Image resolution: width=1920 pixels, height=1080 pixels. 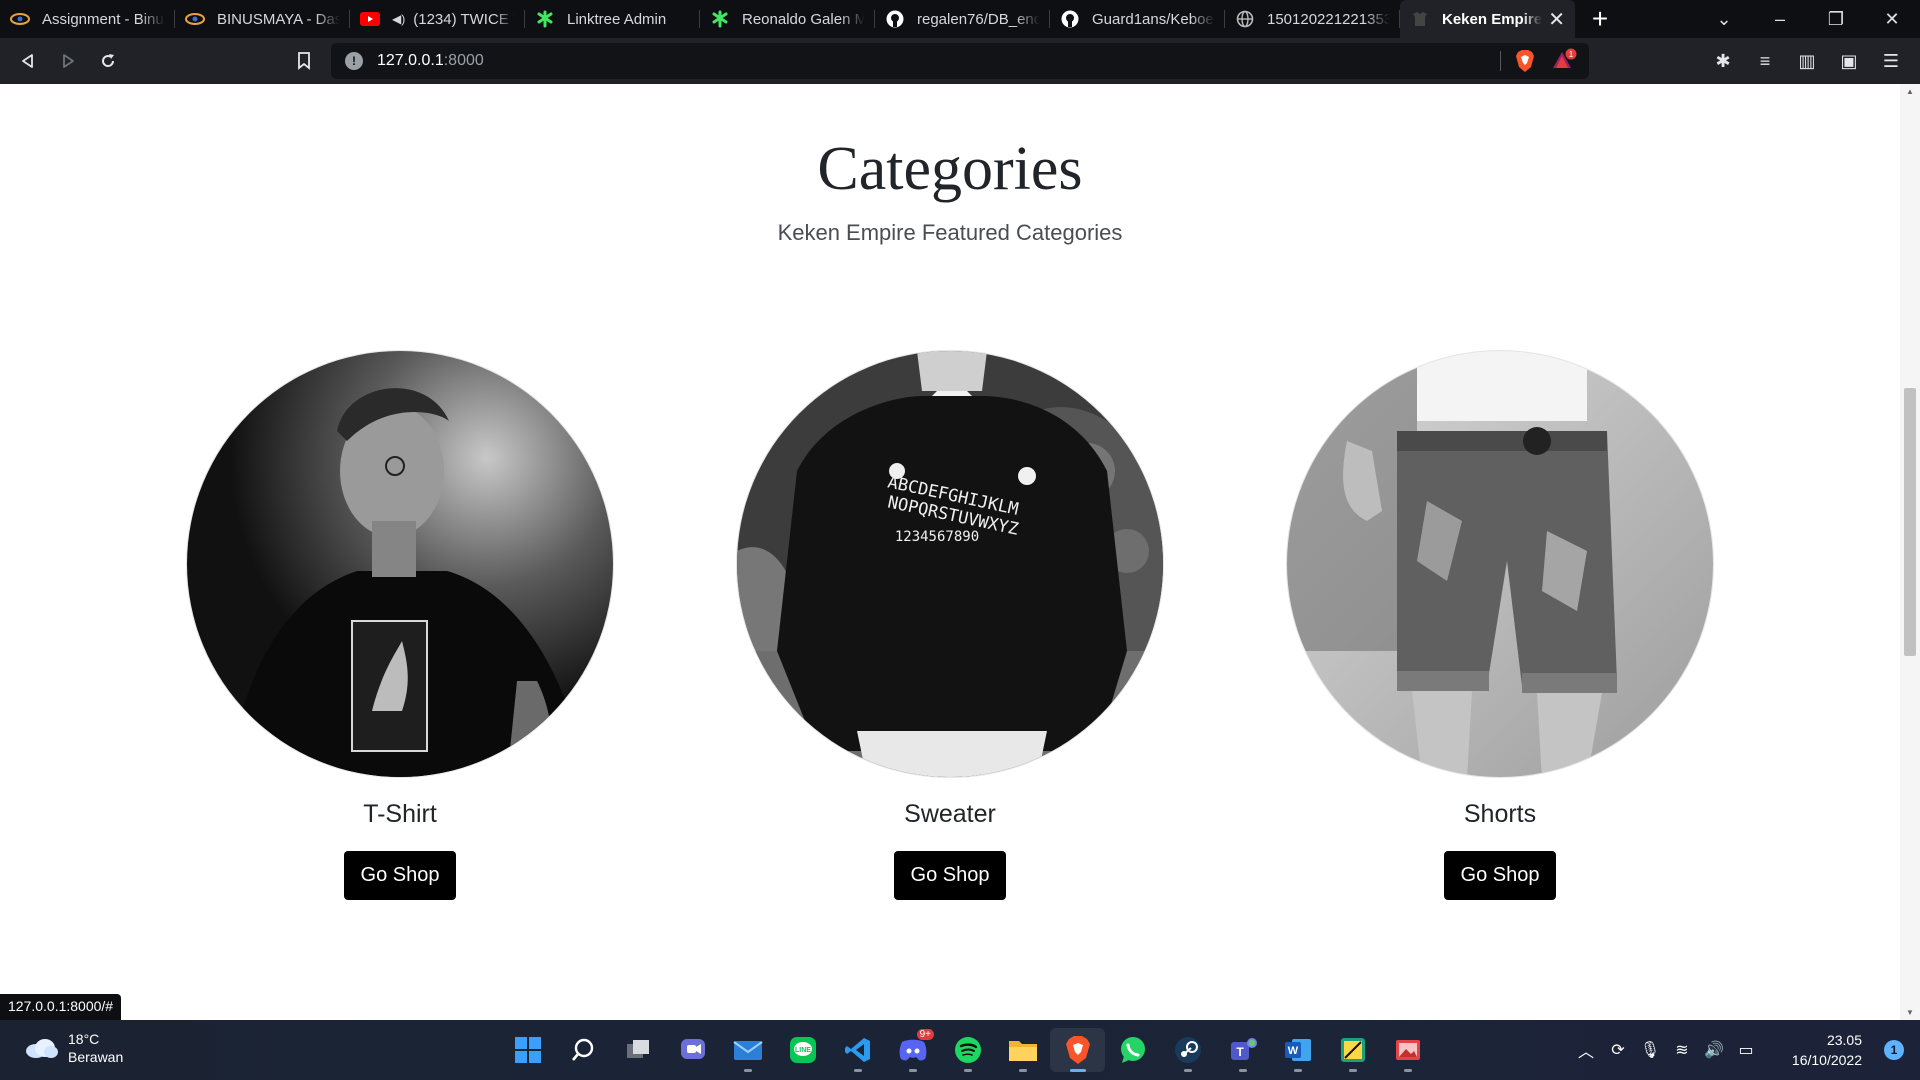 I want to click on discord-button: 9+, so click(x=912, y=1050).